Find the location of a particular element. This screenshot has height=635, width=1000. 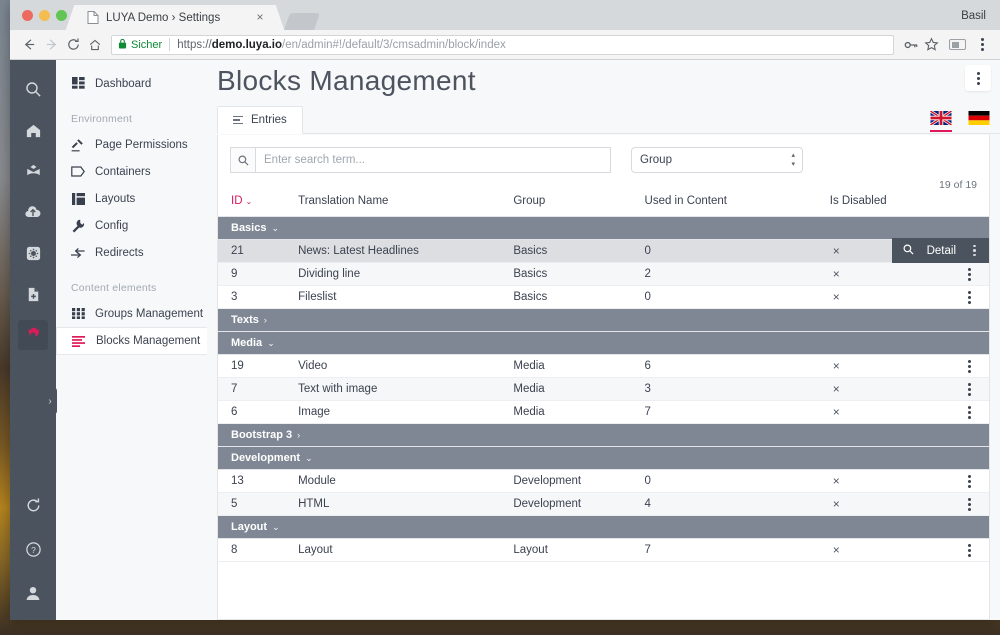

cell-translation-name: Fileslist is located at coordinates (406, 297).